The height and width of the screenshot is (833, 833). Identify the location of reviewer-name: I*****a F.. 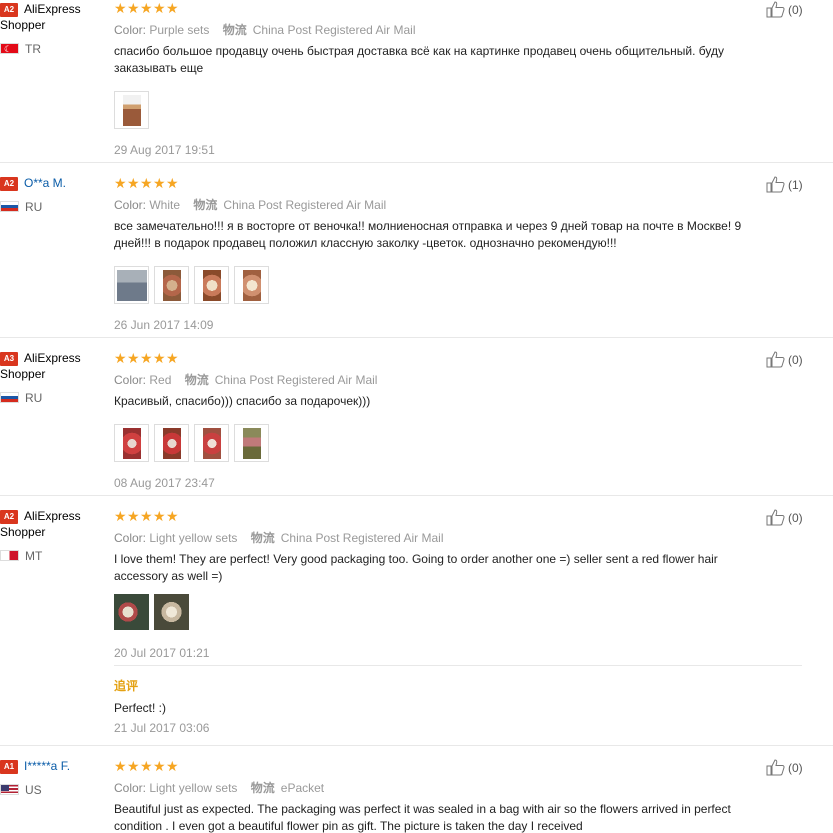
(47, 766).